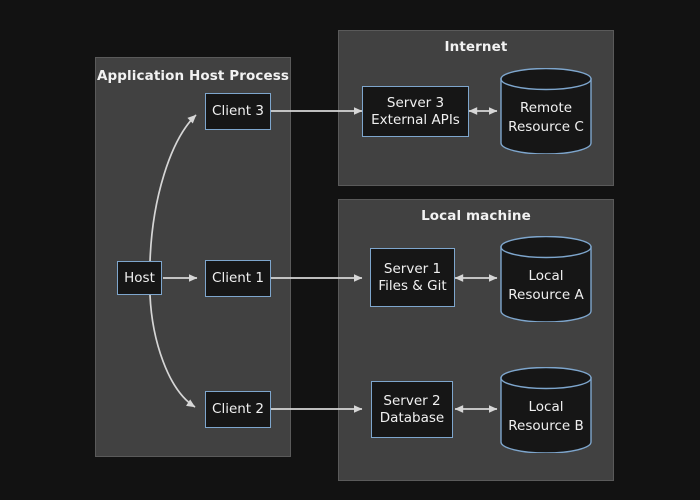 The image size is (700, 500). I want to click on node-server1-line1: Server 1, so click(412, 268).